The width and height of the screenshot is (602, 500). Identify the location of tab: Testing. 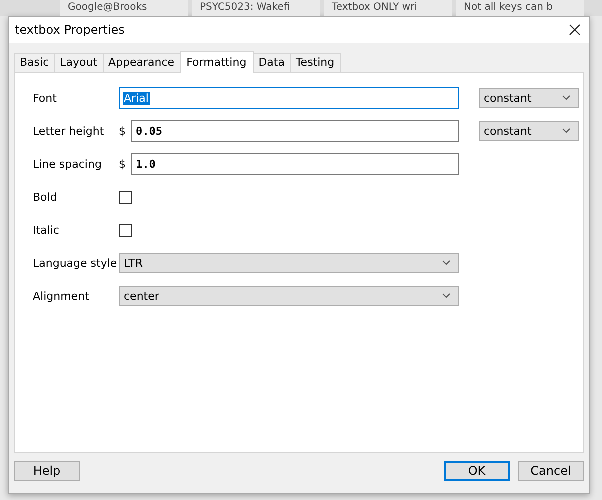
(315, 62).